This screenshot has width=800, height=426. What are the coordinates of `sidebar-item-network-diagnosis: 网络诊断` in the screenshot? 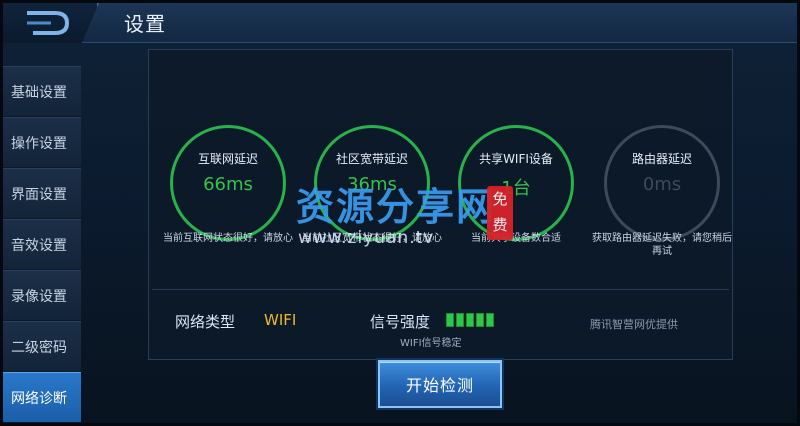 It's located at (42, 397).